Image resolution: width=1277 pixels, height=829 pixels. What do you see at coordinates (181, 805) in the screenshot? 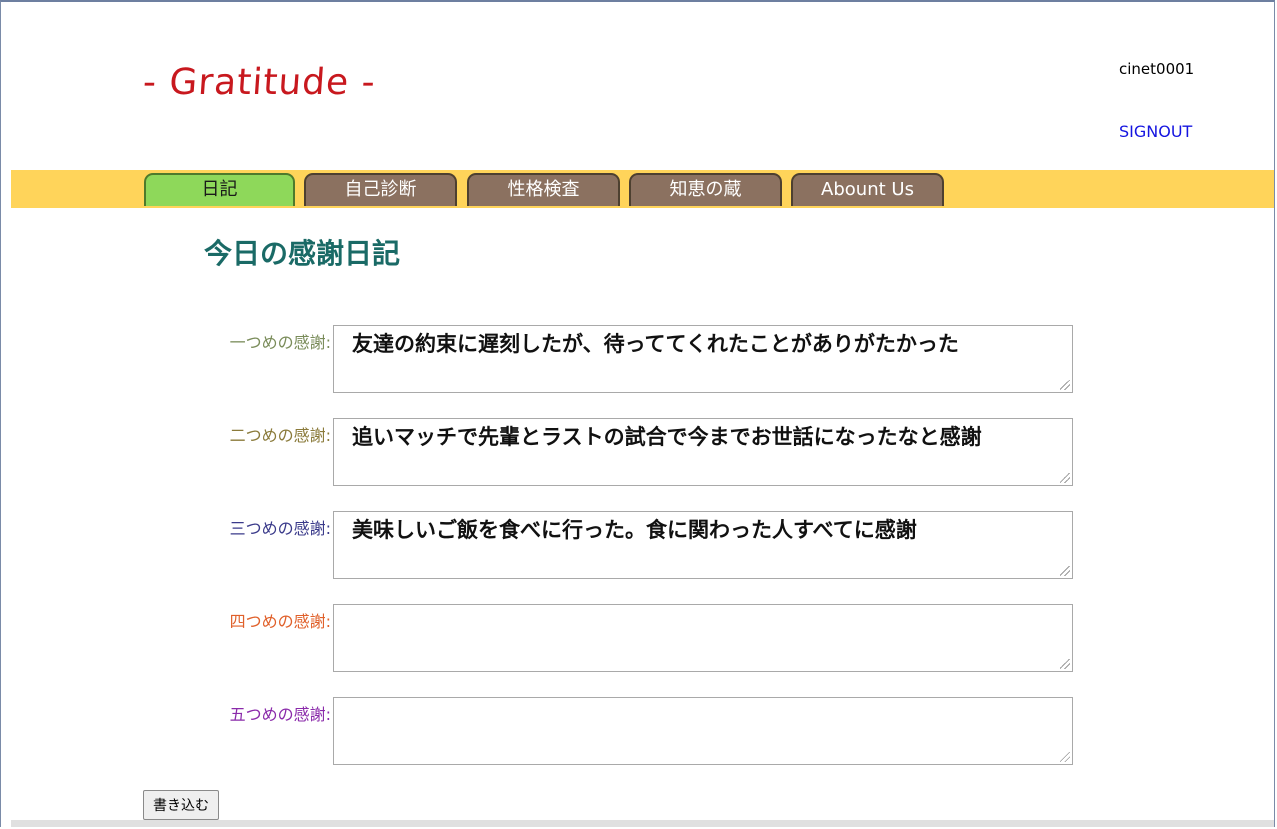
I see `submit-button: 書き込む` at bounding box center [181, 805].